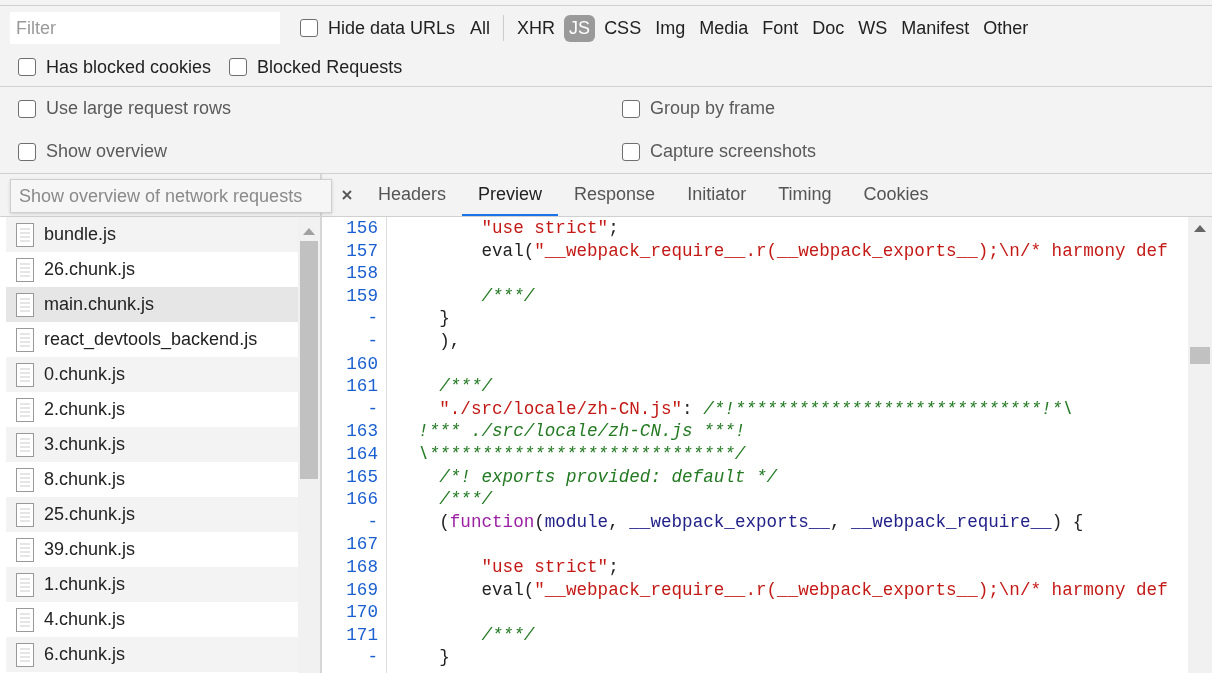 The width and height of the screenshot is (1212, 673). What do you see at coordinates (362, 251) in the screenshot?
I see `line-number: 157` at bounding box center [362, 251].